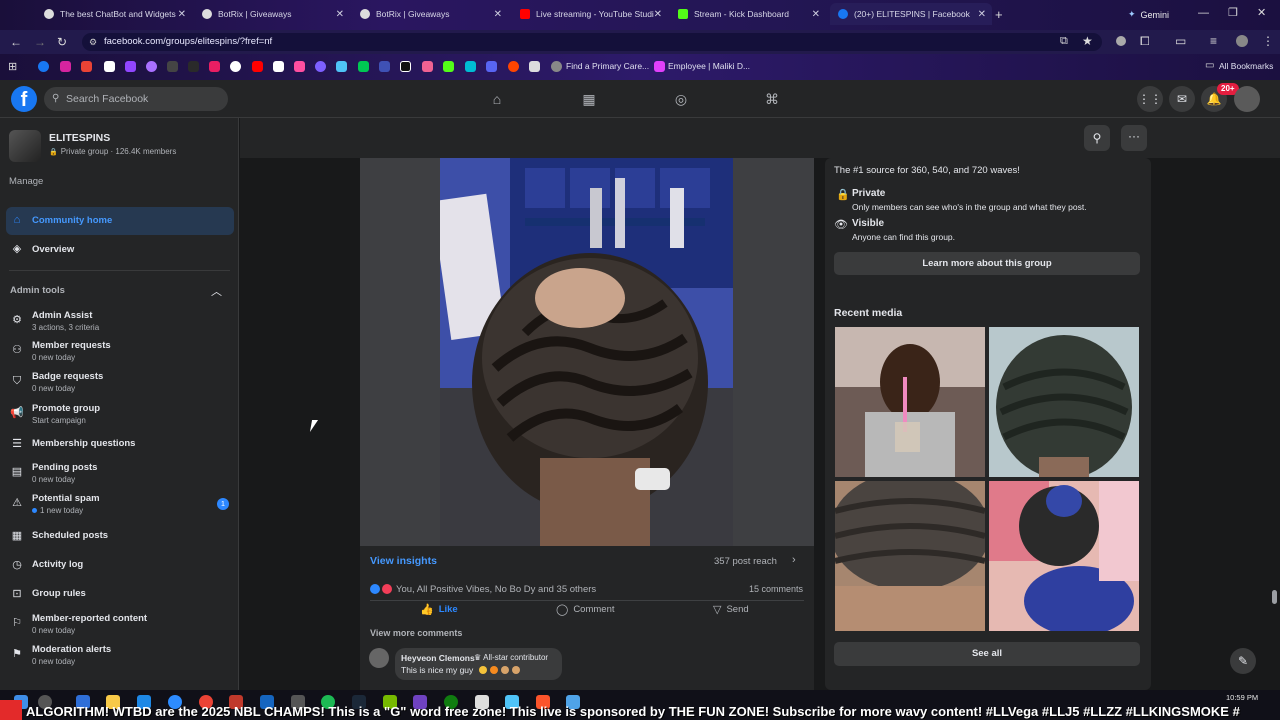  Describe the element at coordinates (448, 66) in the screenshot. I see `kick-bookmark-icon` at that location.